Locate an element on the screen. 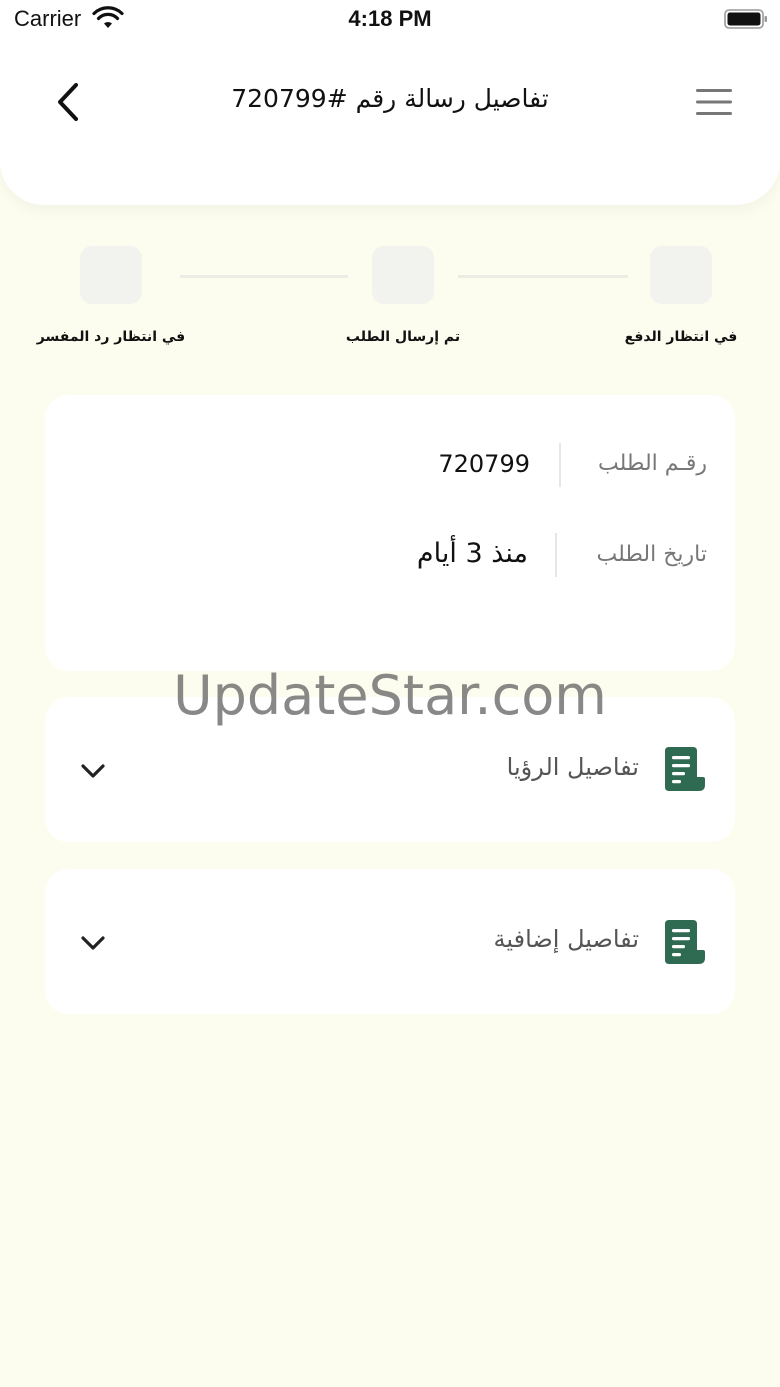 This screenshot has width=780, height=1387. menu-button is located at coordinates (714, 102).